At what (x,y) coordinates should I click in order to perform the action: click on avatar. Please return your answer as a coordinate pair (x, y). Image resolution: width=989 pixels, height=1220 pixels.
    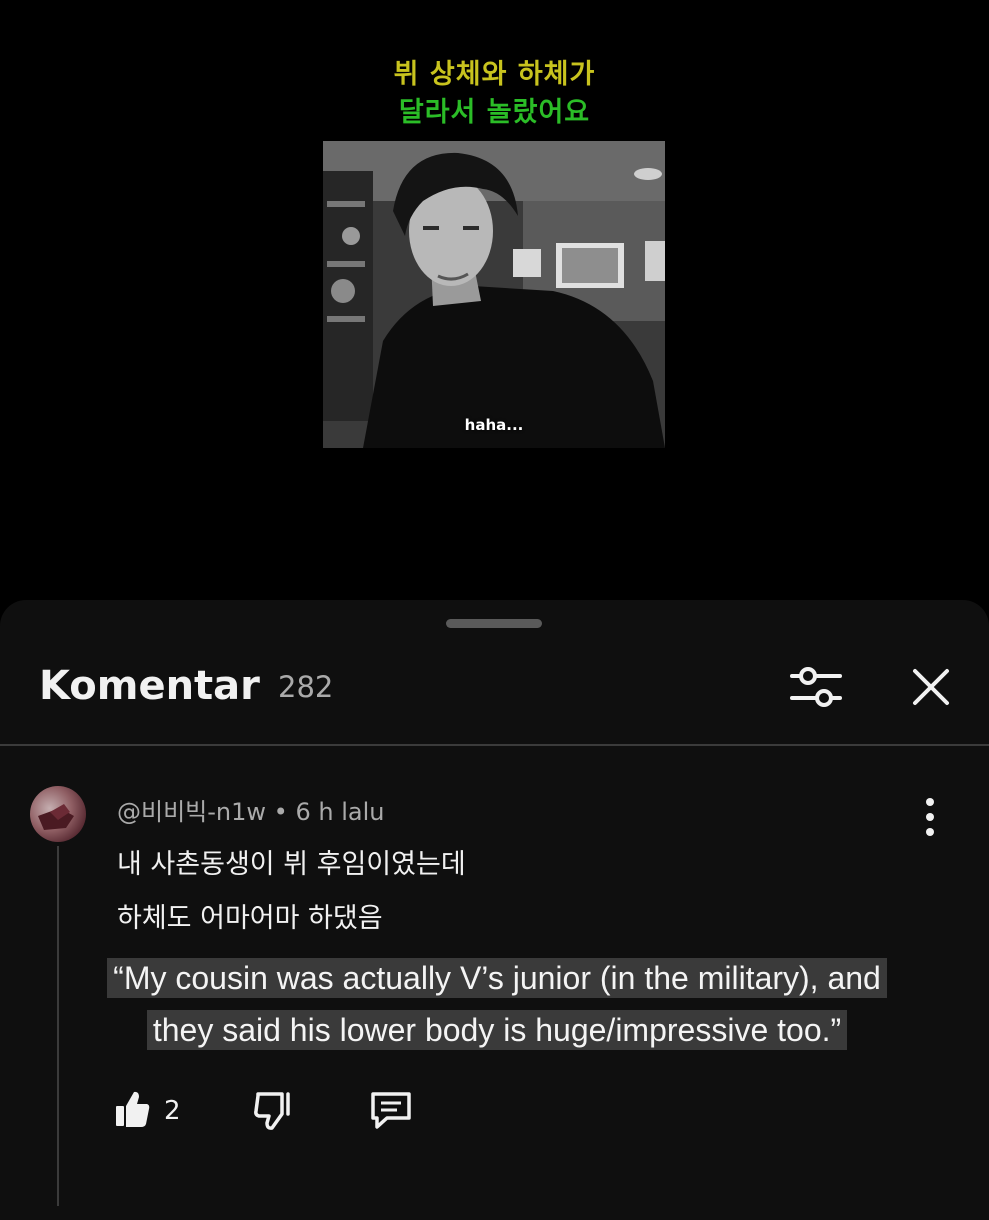
    Looking at the image, I should click on (58, 814).